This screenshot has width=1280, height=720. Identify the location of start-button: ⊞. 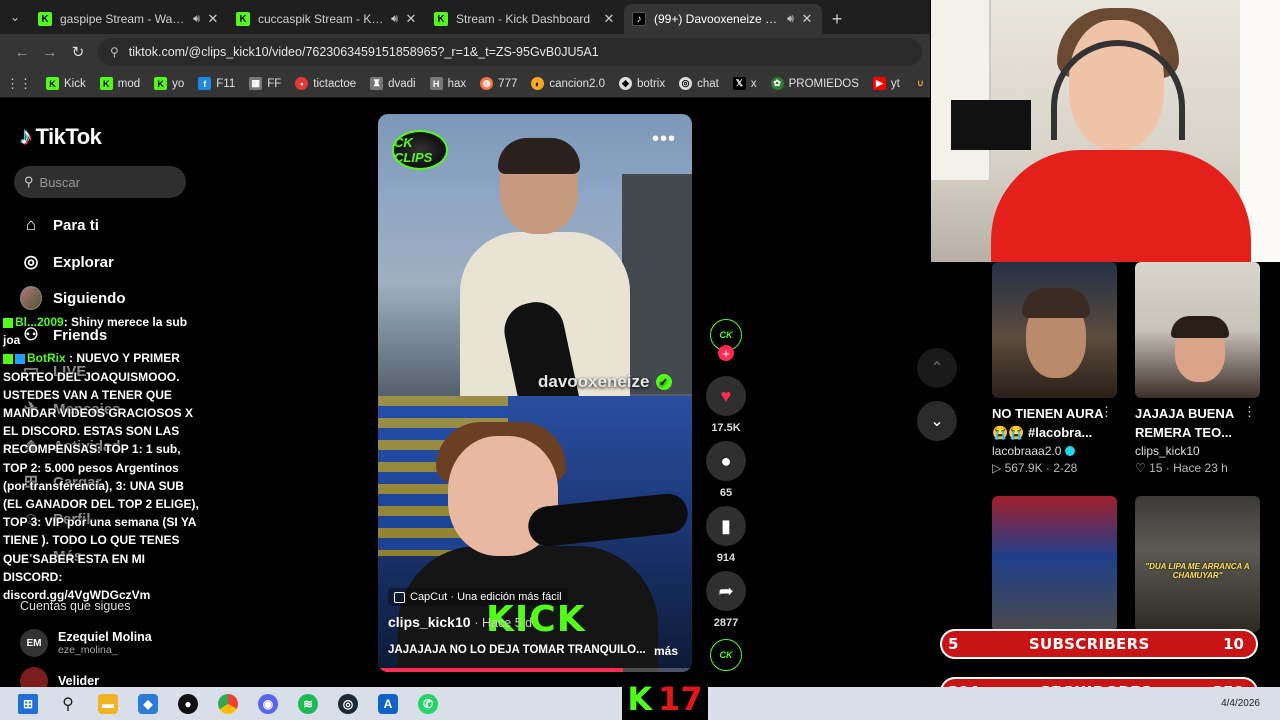
(28, 703).